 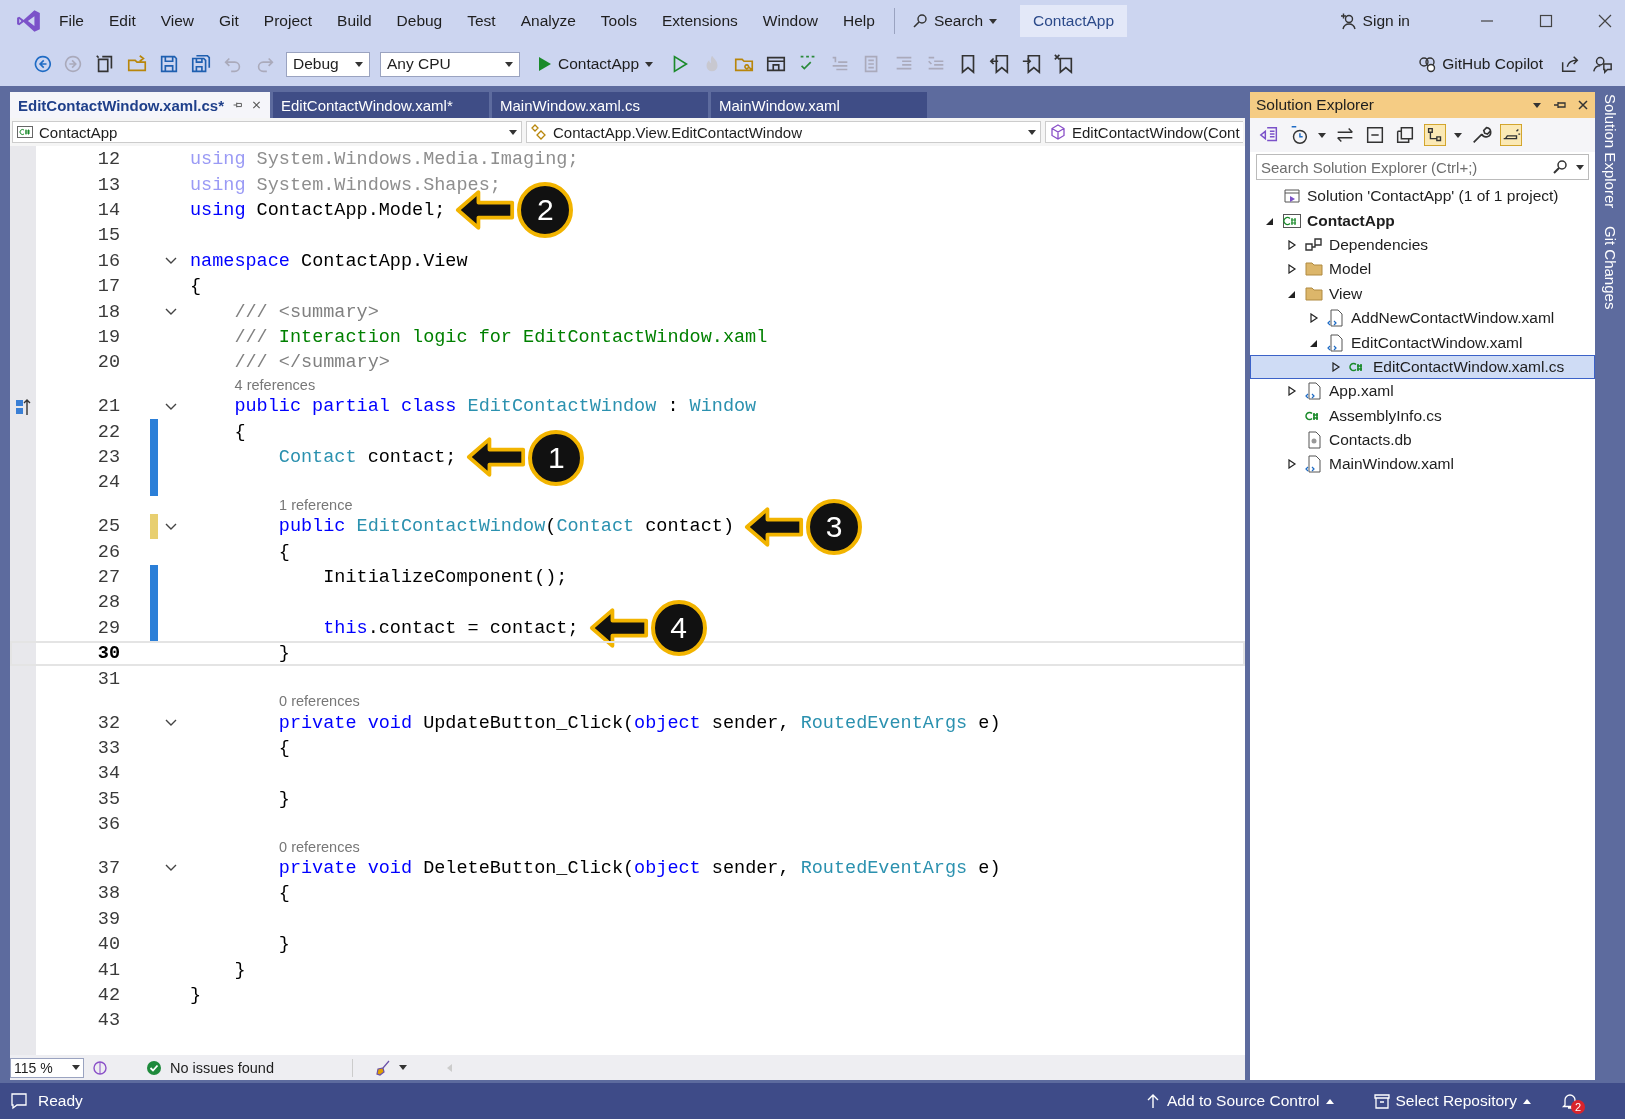 What do you see at coordinates (1064, 64) in the screenshot?
I see `clear-bookmarks-icon` at bounding box center [1064, 64].